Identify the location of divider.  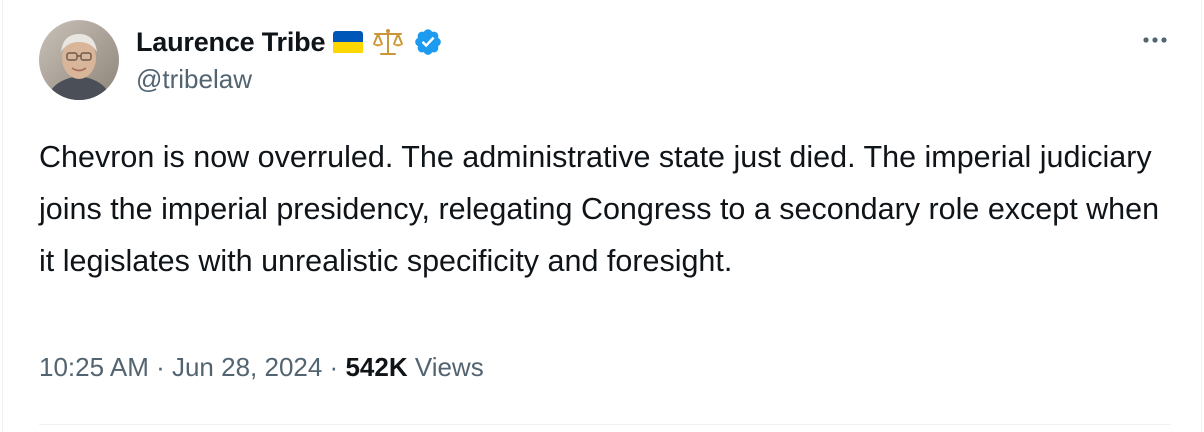
(605, 424).